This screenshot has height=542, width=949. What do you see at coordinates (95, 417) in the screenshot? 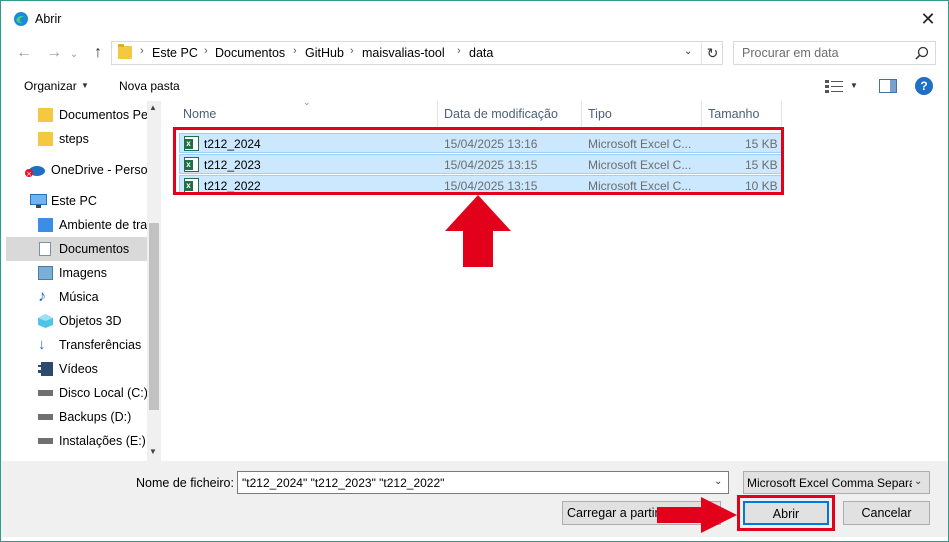
I see `sidebar-item-label: Backups (D:)` at bounding box center [95, 417].